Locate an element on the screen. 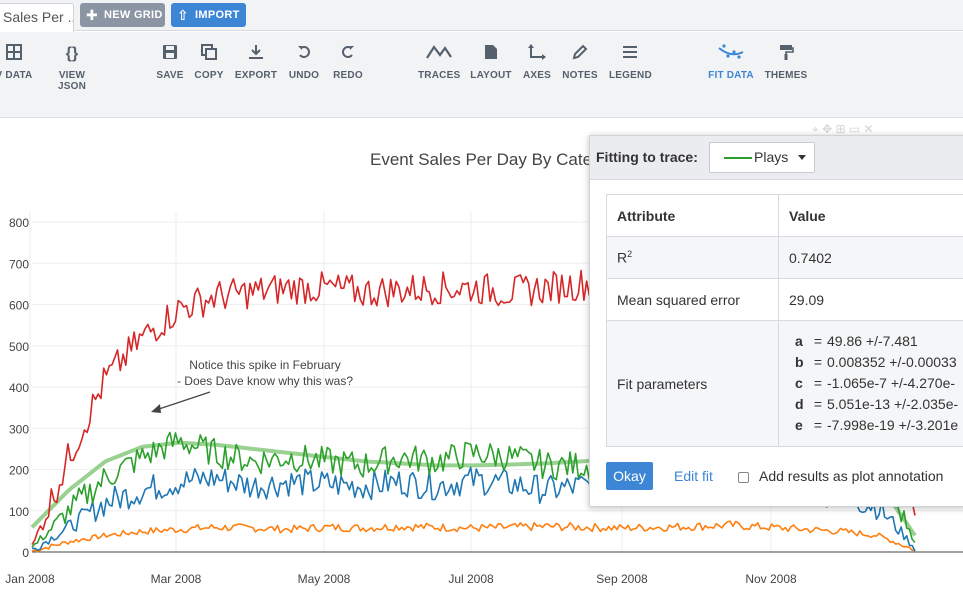 The image size is (963, 605). param-name: c is located at coordinates (799, 383).